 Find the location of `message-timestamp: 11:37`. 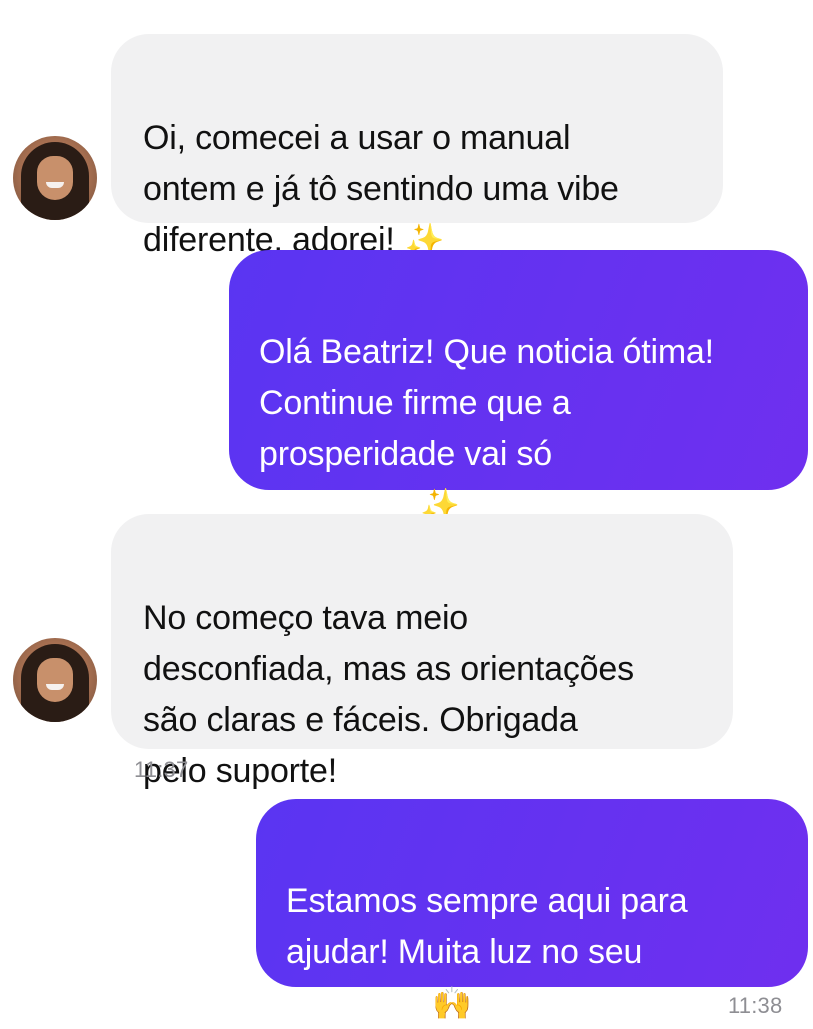

message-timestamp: 11:37 is located at coordinates (161, 769).